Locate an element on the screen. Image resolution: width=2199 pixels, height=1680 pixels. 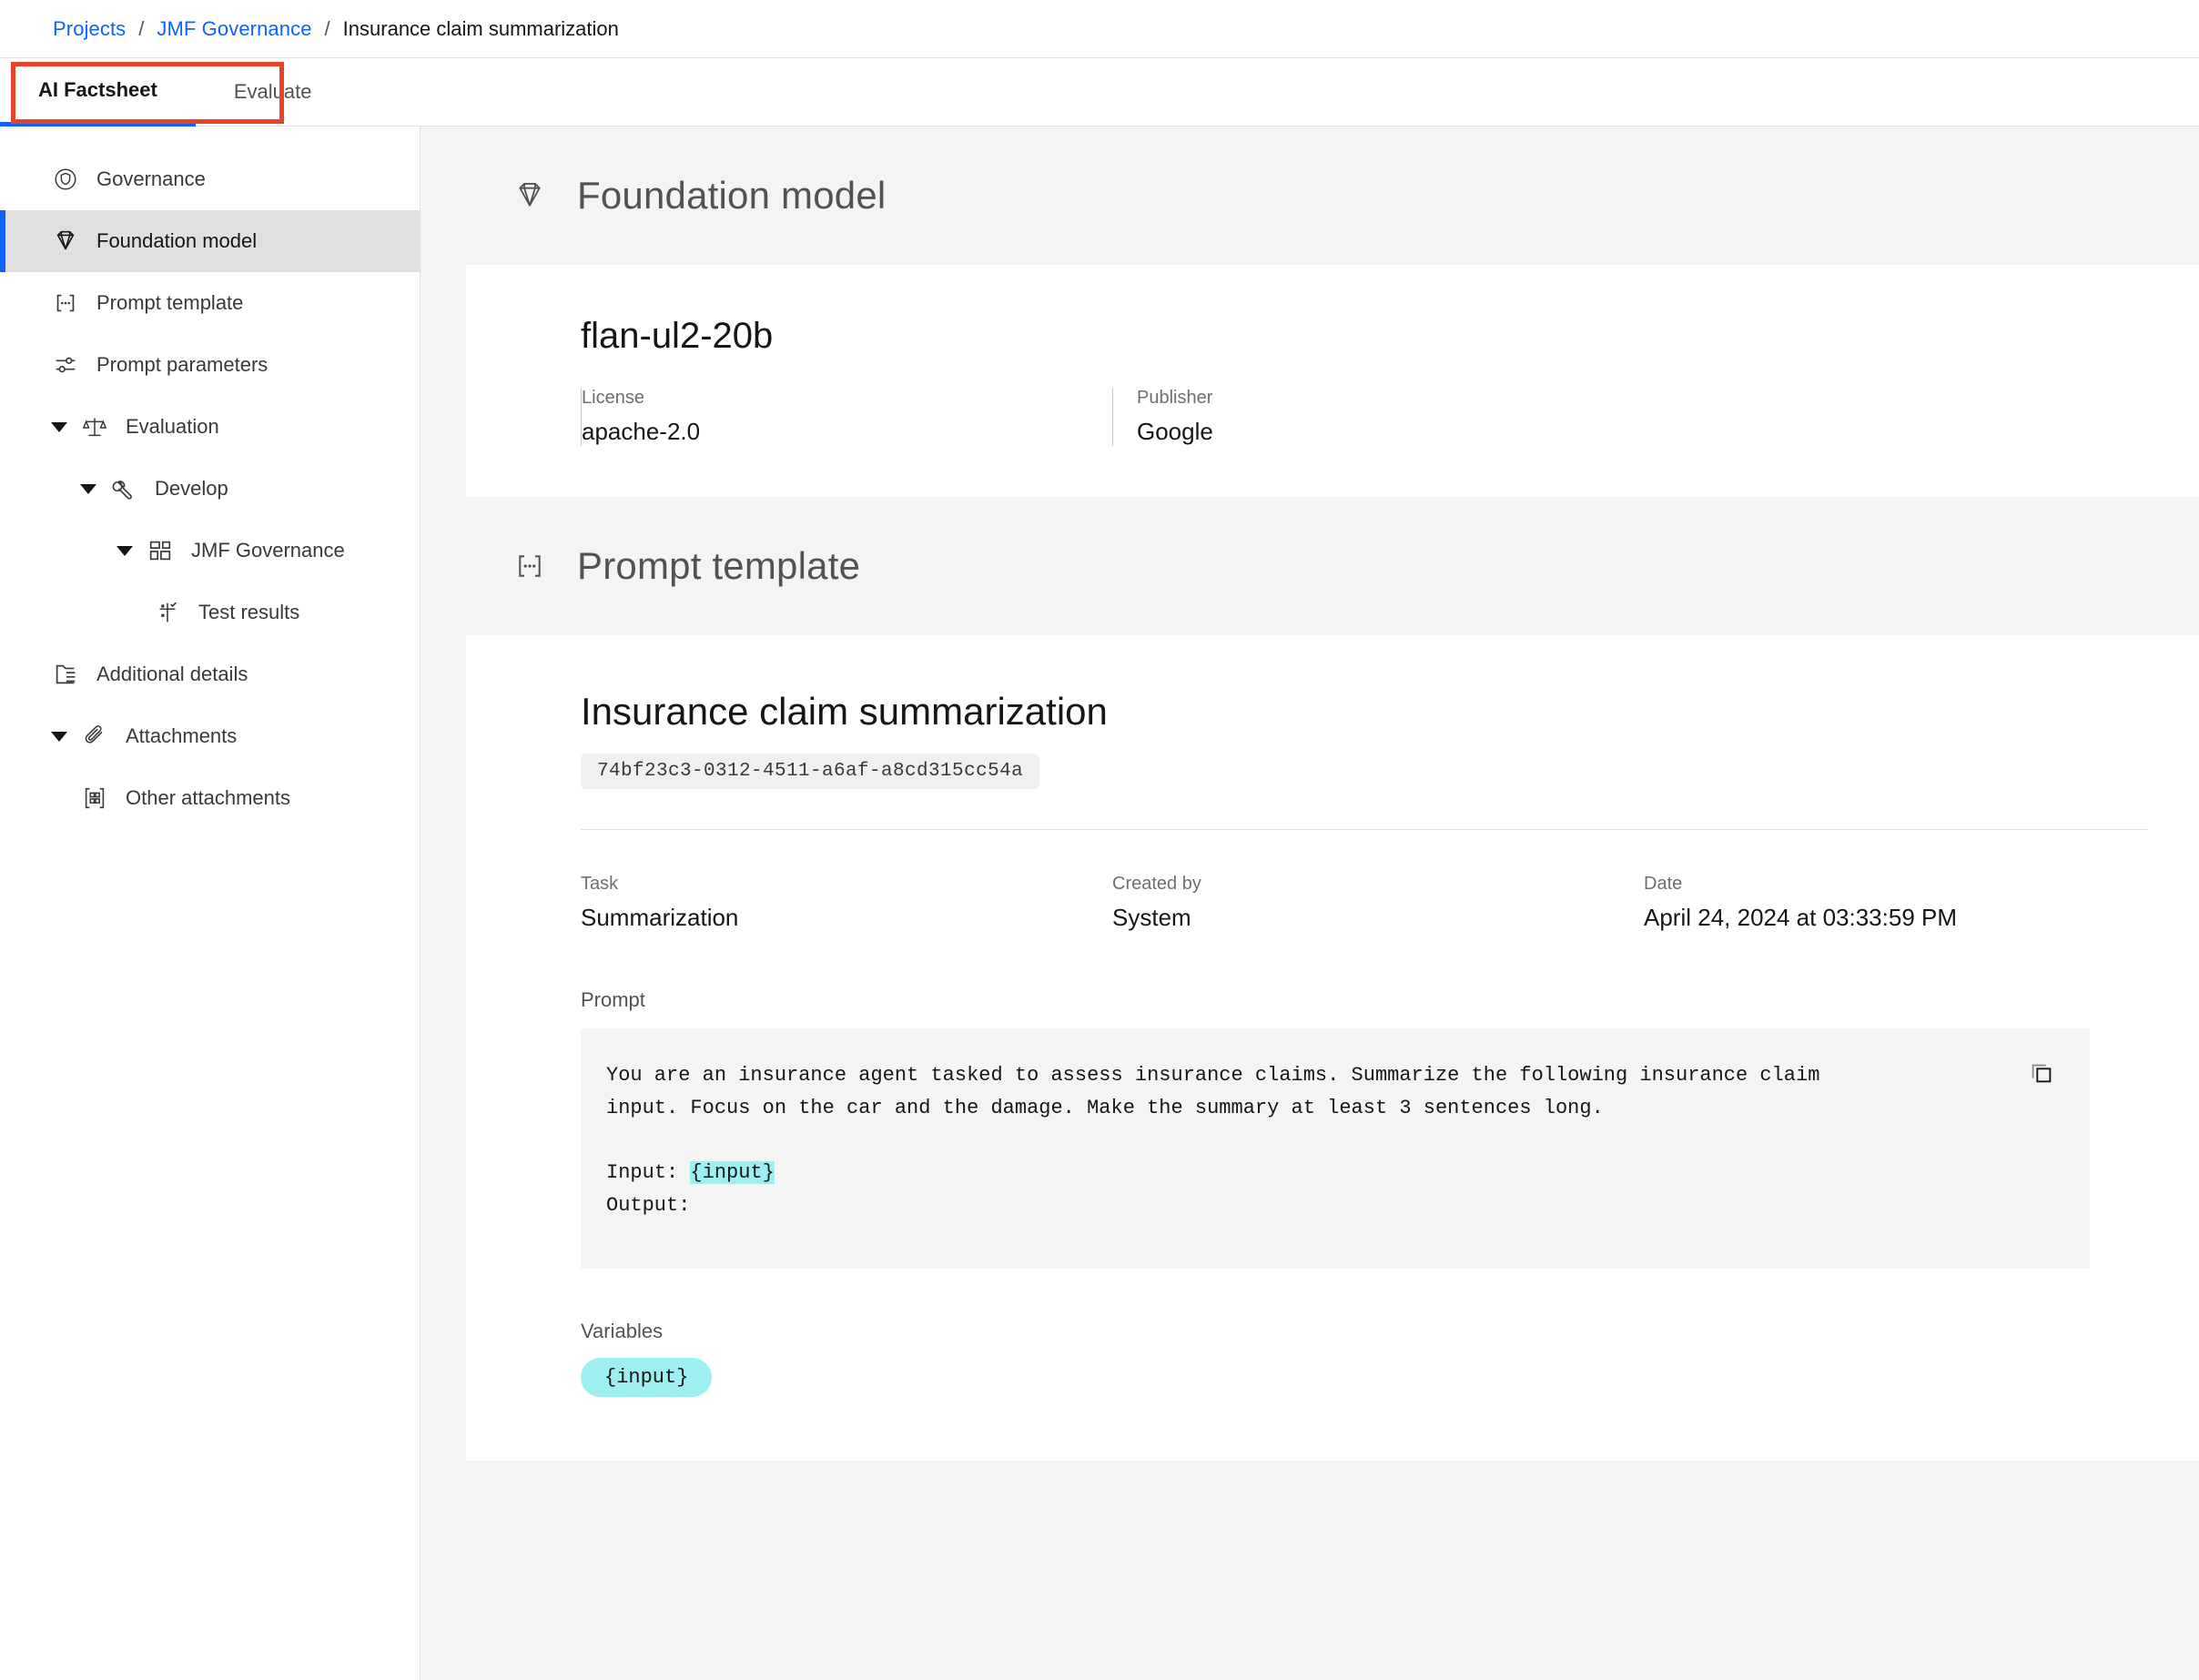
sidebar-item-label: Other attachments is located at coordinates (208, 797).